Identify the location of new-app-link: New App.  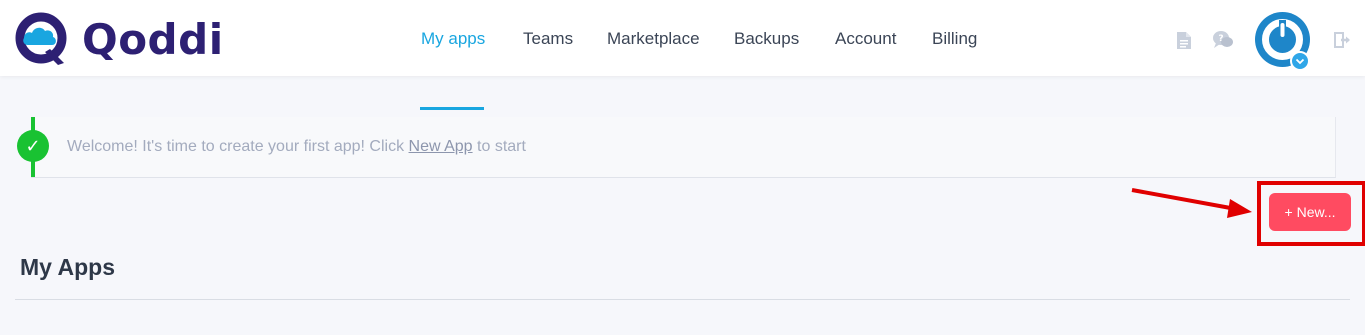
(441, 146).